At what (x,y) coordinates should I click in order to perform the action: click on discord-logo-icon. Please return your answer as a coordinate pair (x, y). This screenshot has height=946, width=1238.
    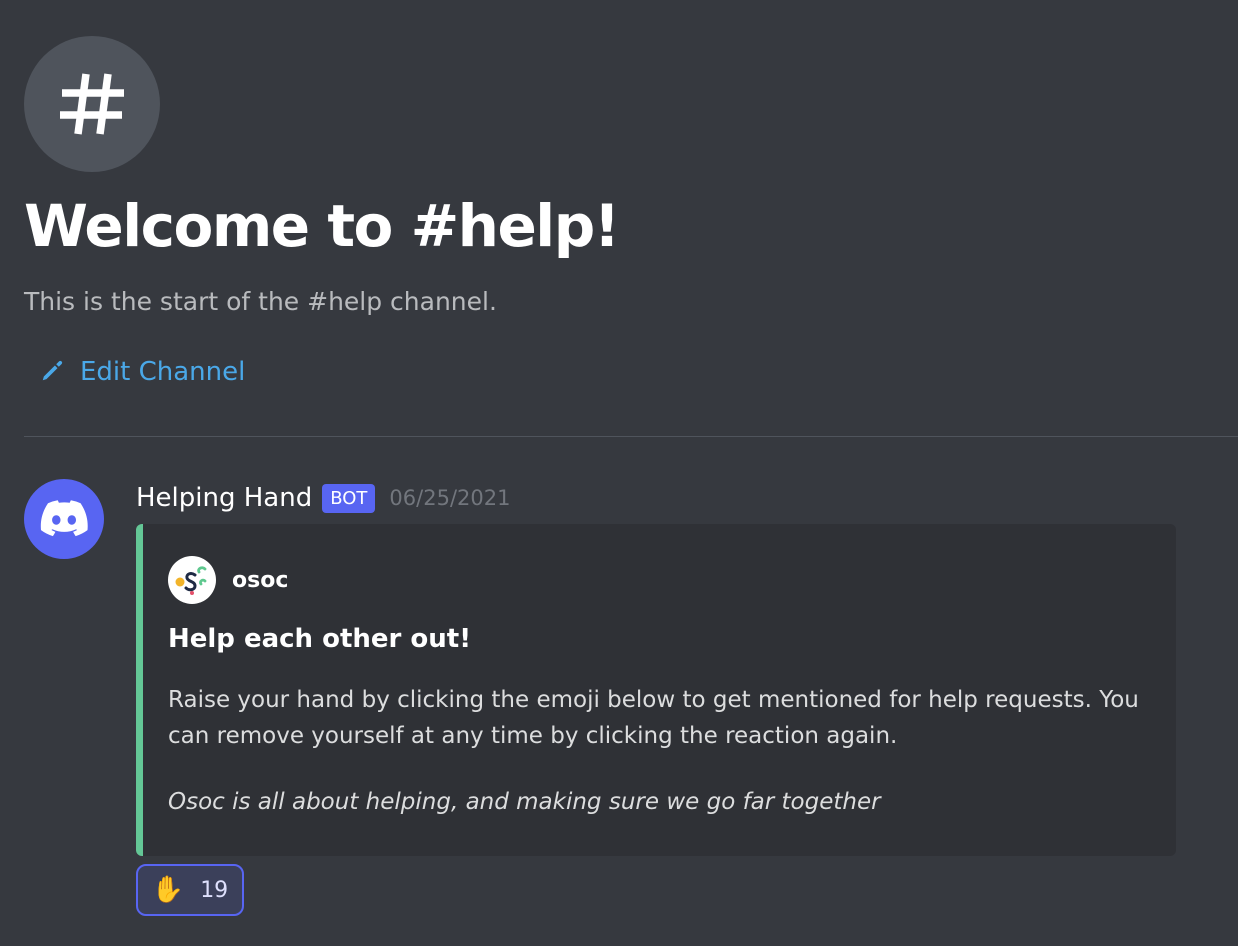
    Looking at the image, I should click on (64, 518).